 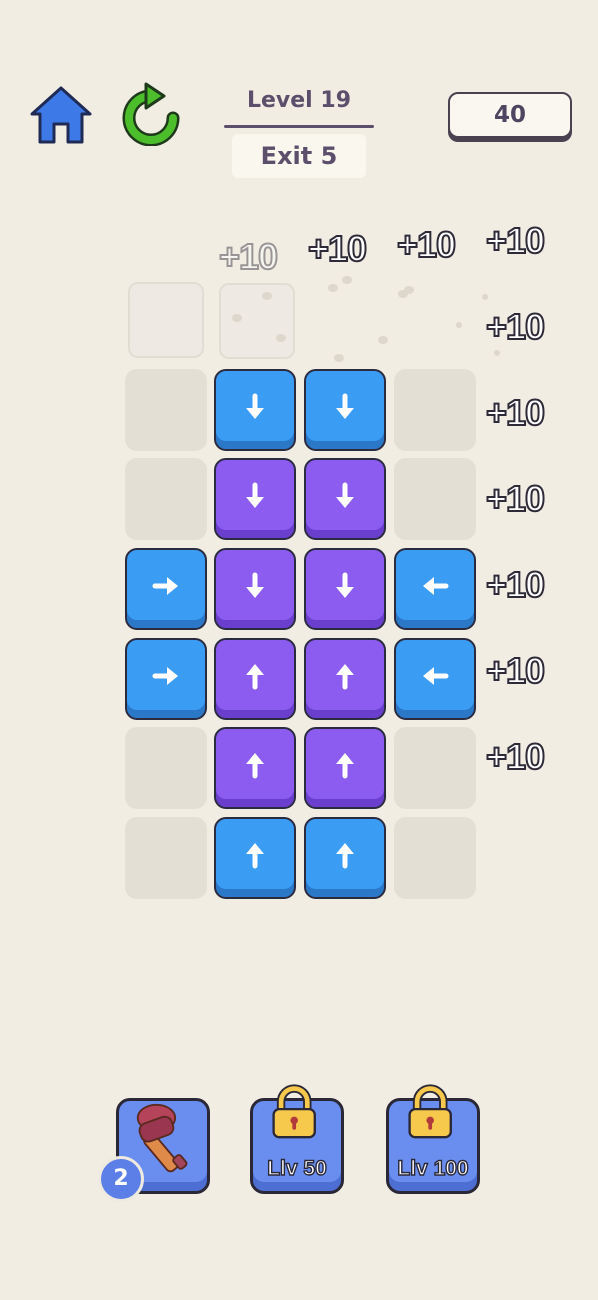 I want to click on booster-unlock-label: Llv 100, so click(x=433, y=1168).